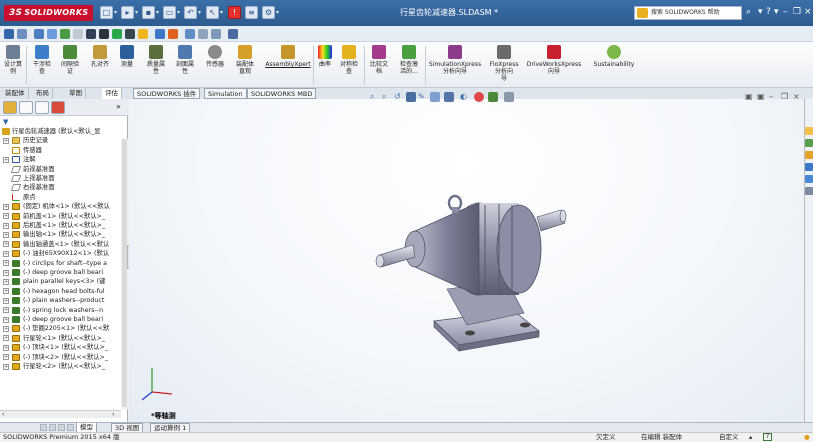  I want to click on component-icon, so click(39, 34).